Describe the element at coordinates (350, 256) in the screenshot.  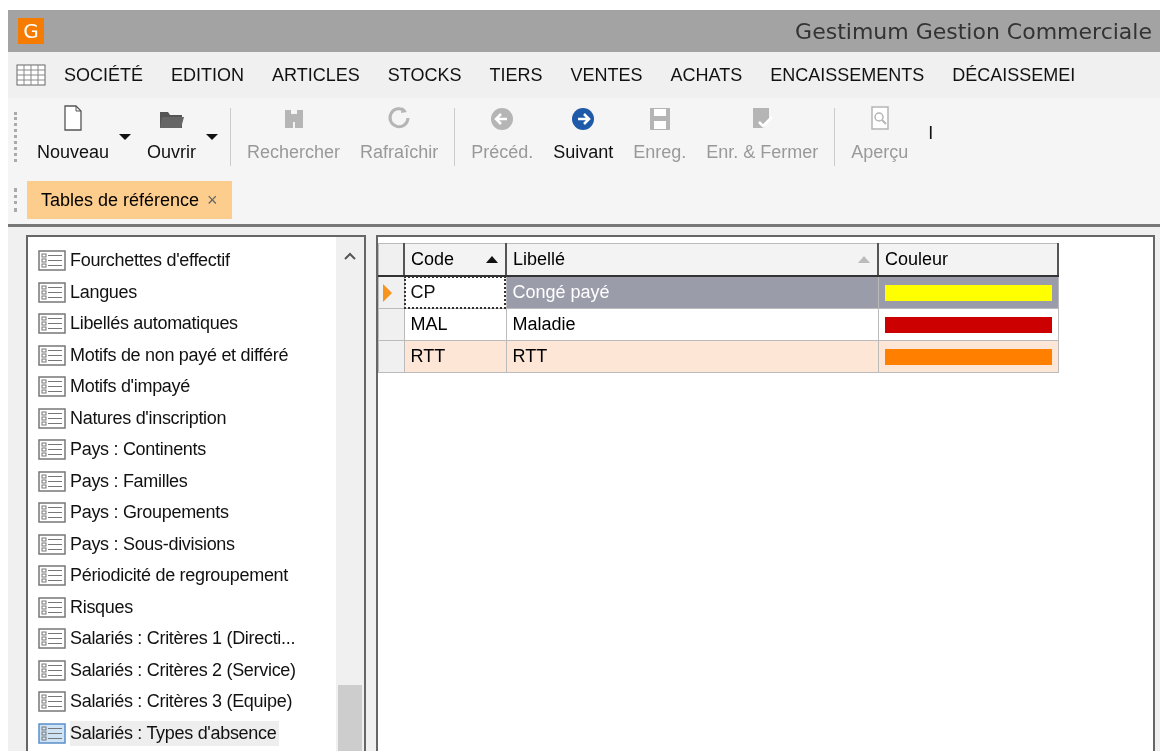
I see `scroll-up-icon` at that location.